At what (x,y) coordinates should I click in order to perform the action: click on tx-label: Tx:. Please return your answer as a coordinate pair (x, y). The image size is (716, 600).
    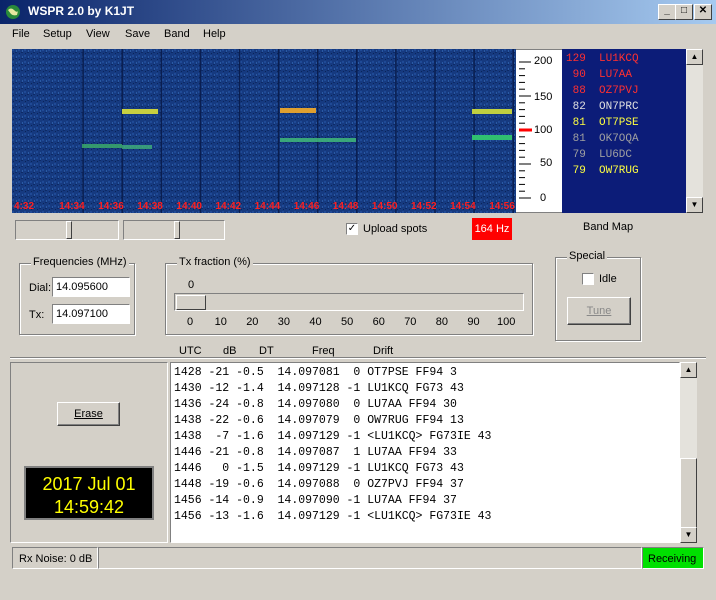
    Looking at the image, I should click on (37, 315).